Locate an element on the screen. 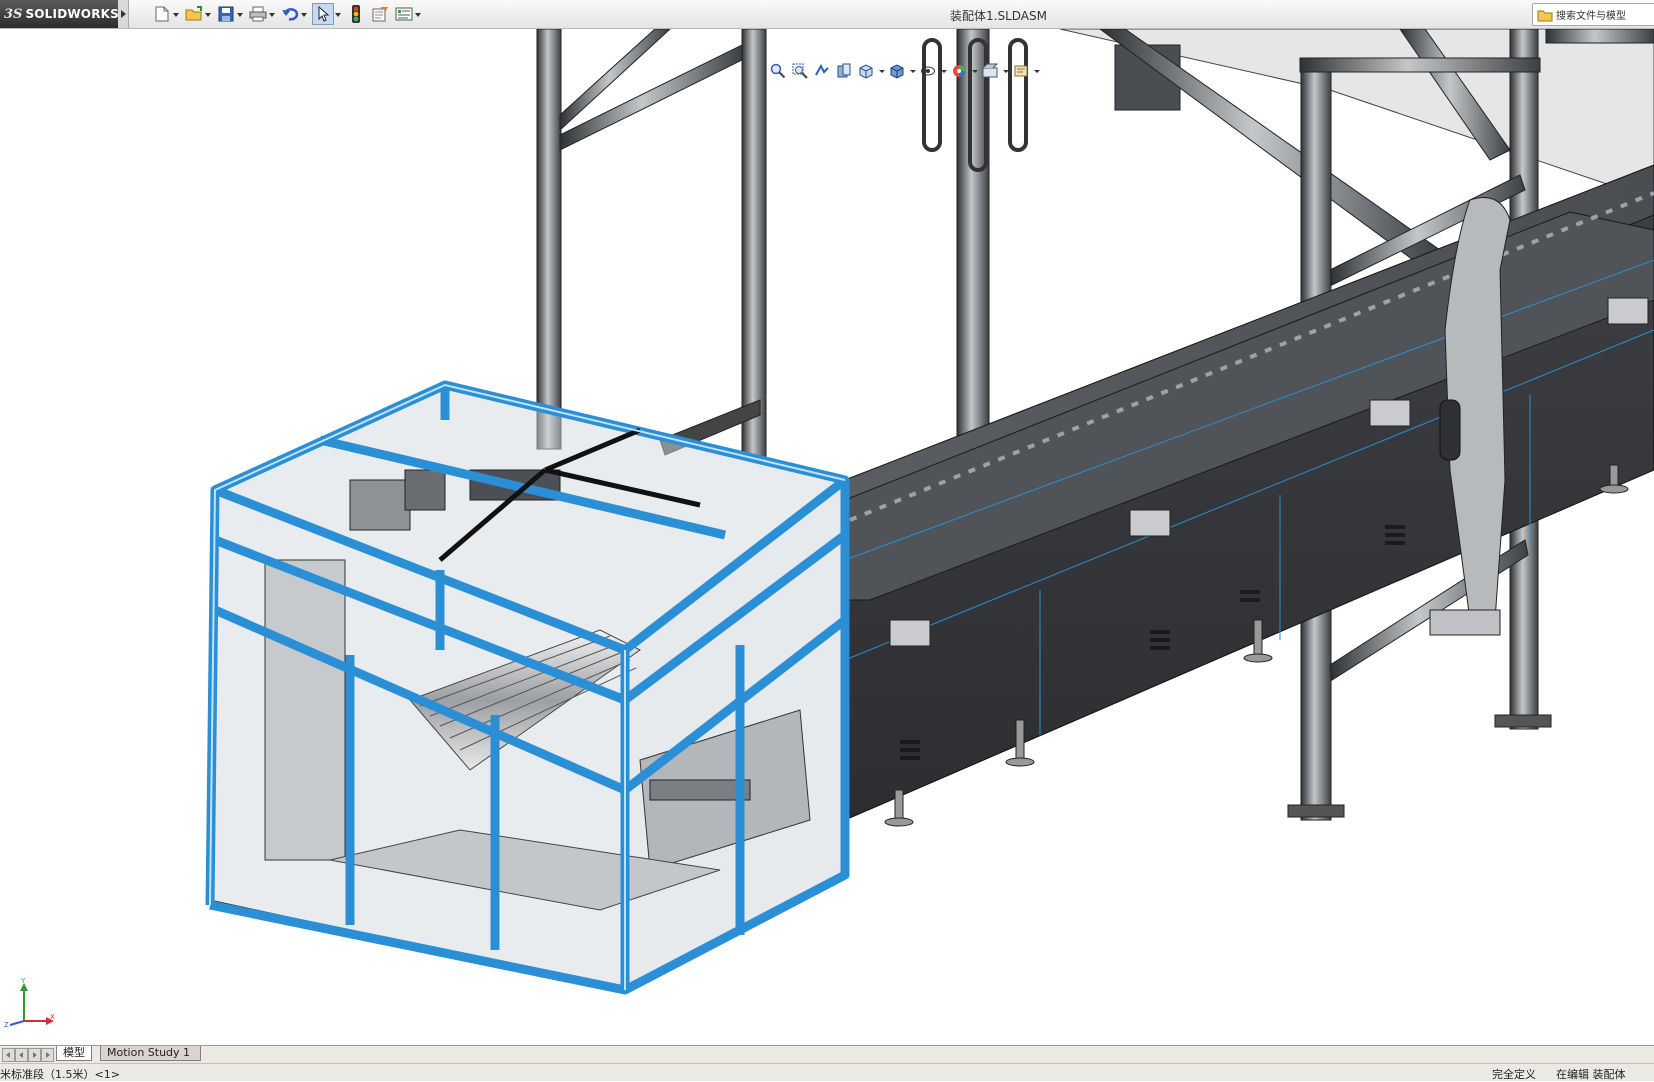  zoom-to-area-icon is located at coordinates (800, 71).